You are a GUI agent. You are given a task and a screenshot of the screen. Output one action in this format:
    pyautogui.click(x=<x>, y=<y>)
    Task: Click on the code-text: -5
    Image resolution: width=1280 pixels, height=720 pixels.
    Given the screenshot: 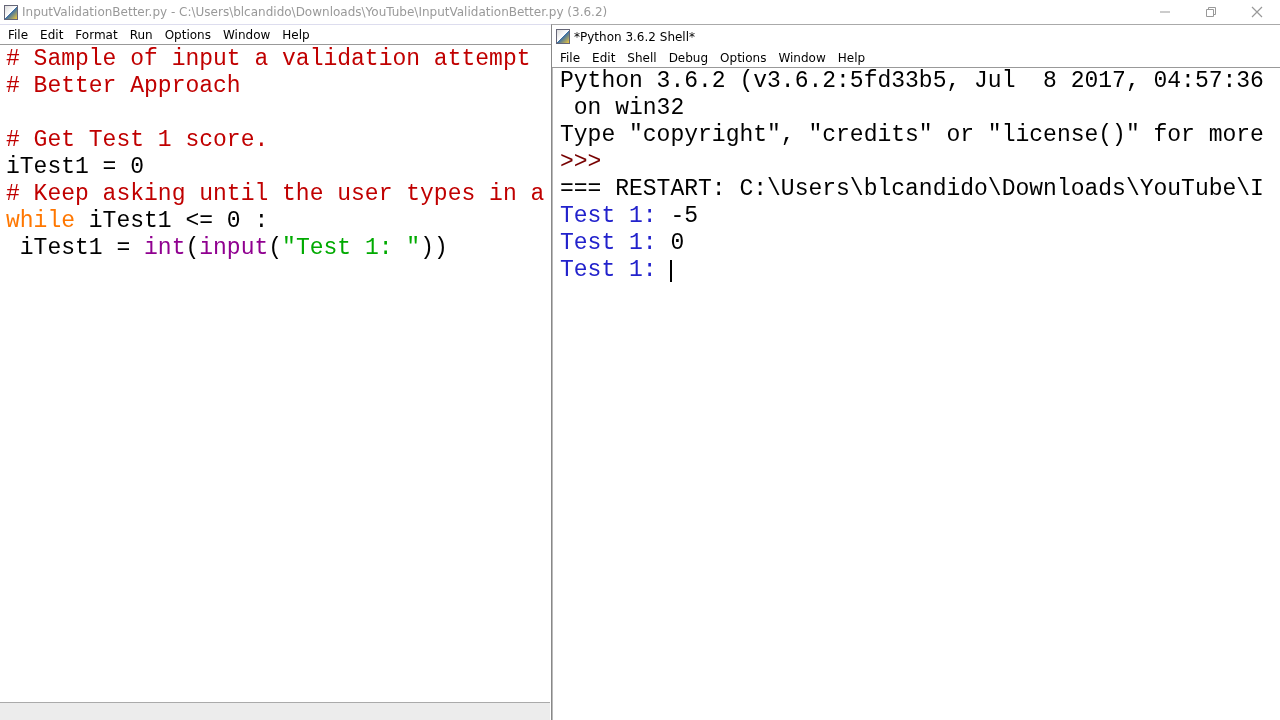 What is the action you would take?
    pyautogui.click(x=684, y=216)
    